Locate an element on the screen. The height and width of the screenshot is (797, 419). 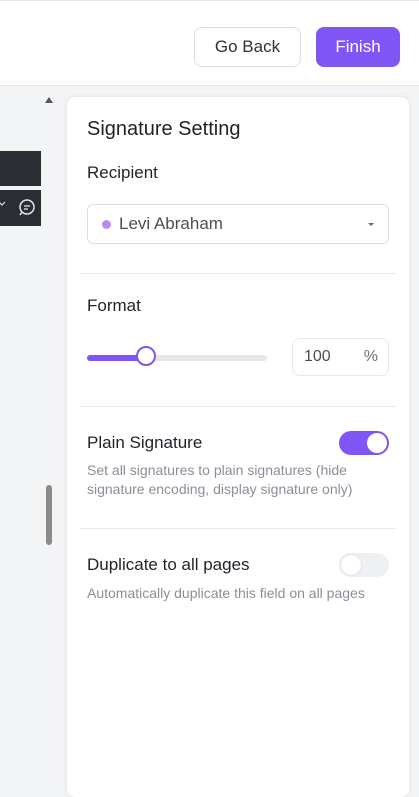
recipient-select: Levi Abraham is located at coordinates (238, 224).